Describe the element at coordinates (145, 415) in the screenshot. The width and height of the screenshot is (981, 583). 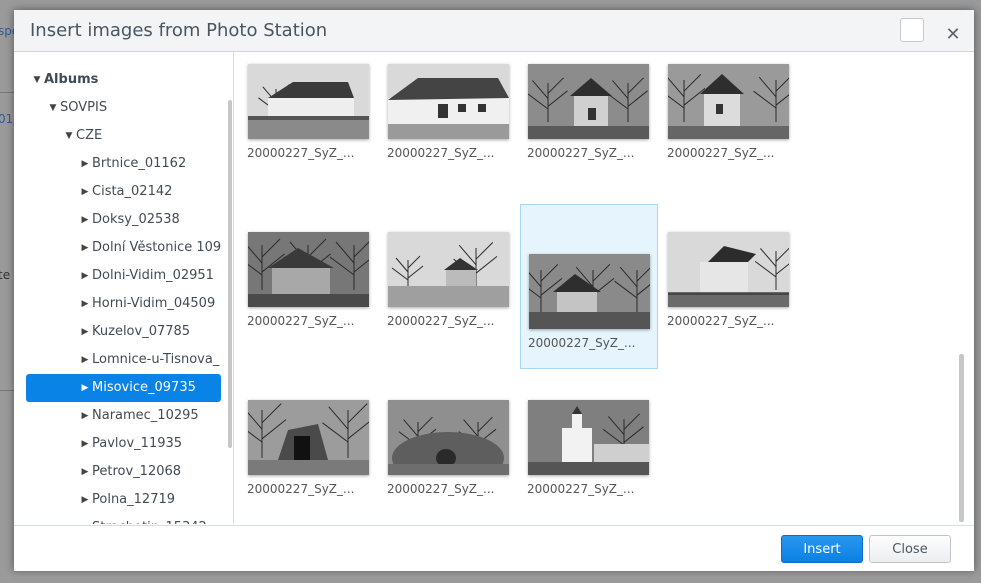
I see `tree-item-label: Naramec_10295` at that location.